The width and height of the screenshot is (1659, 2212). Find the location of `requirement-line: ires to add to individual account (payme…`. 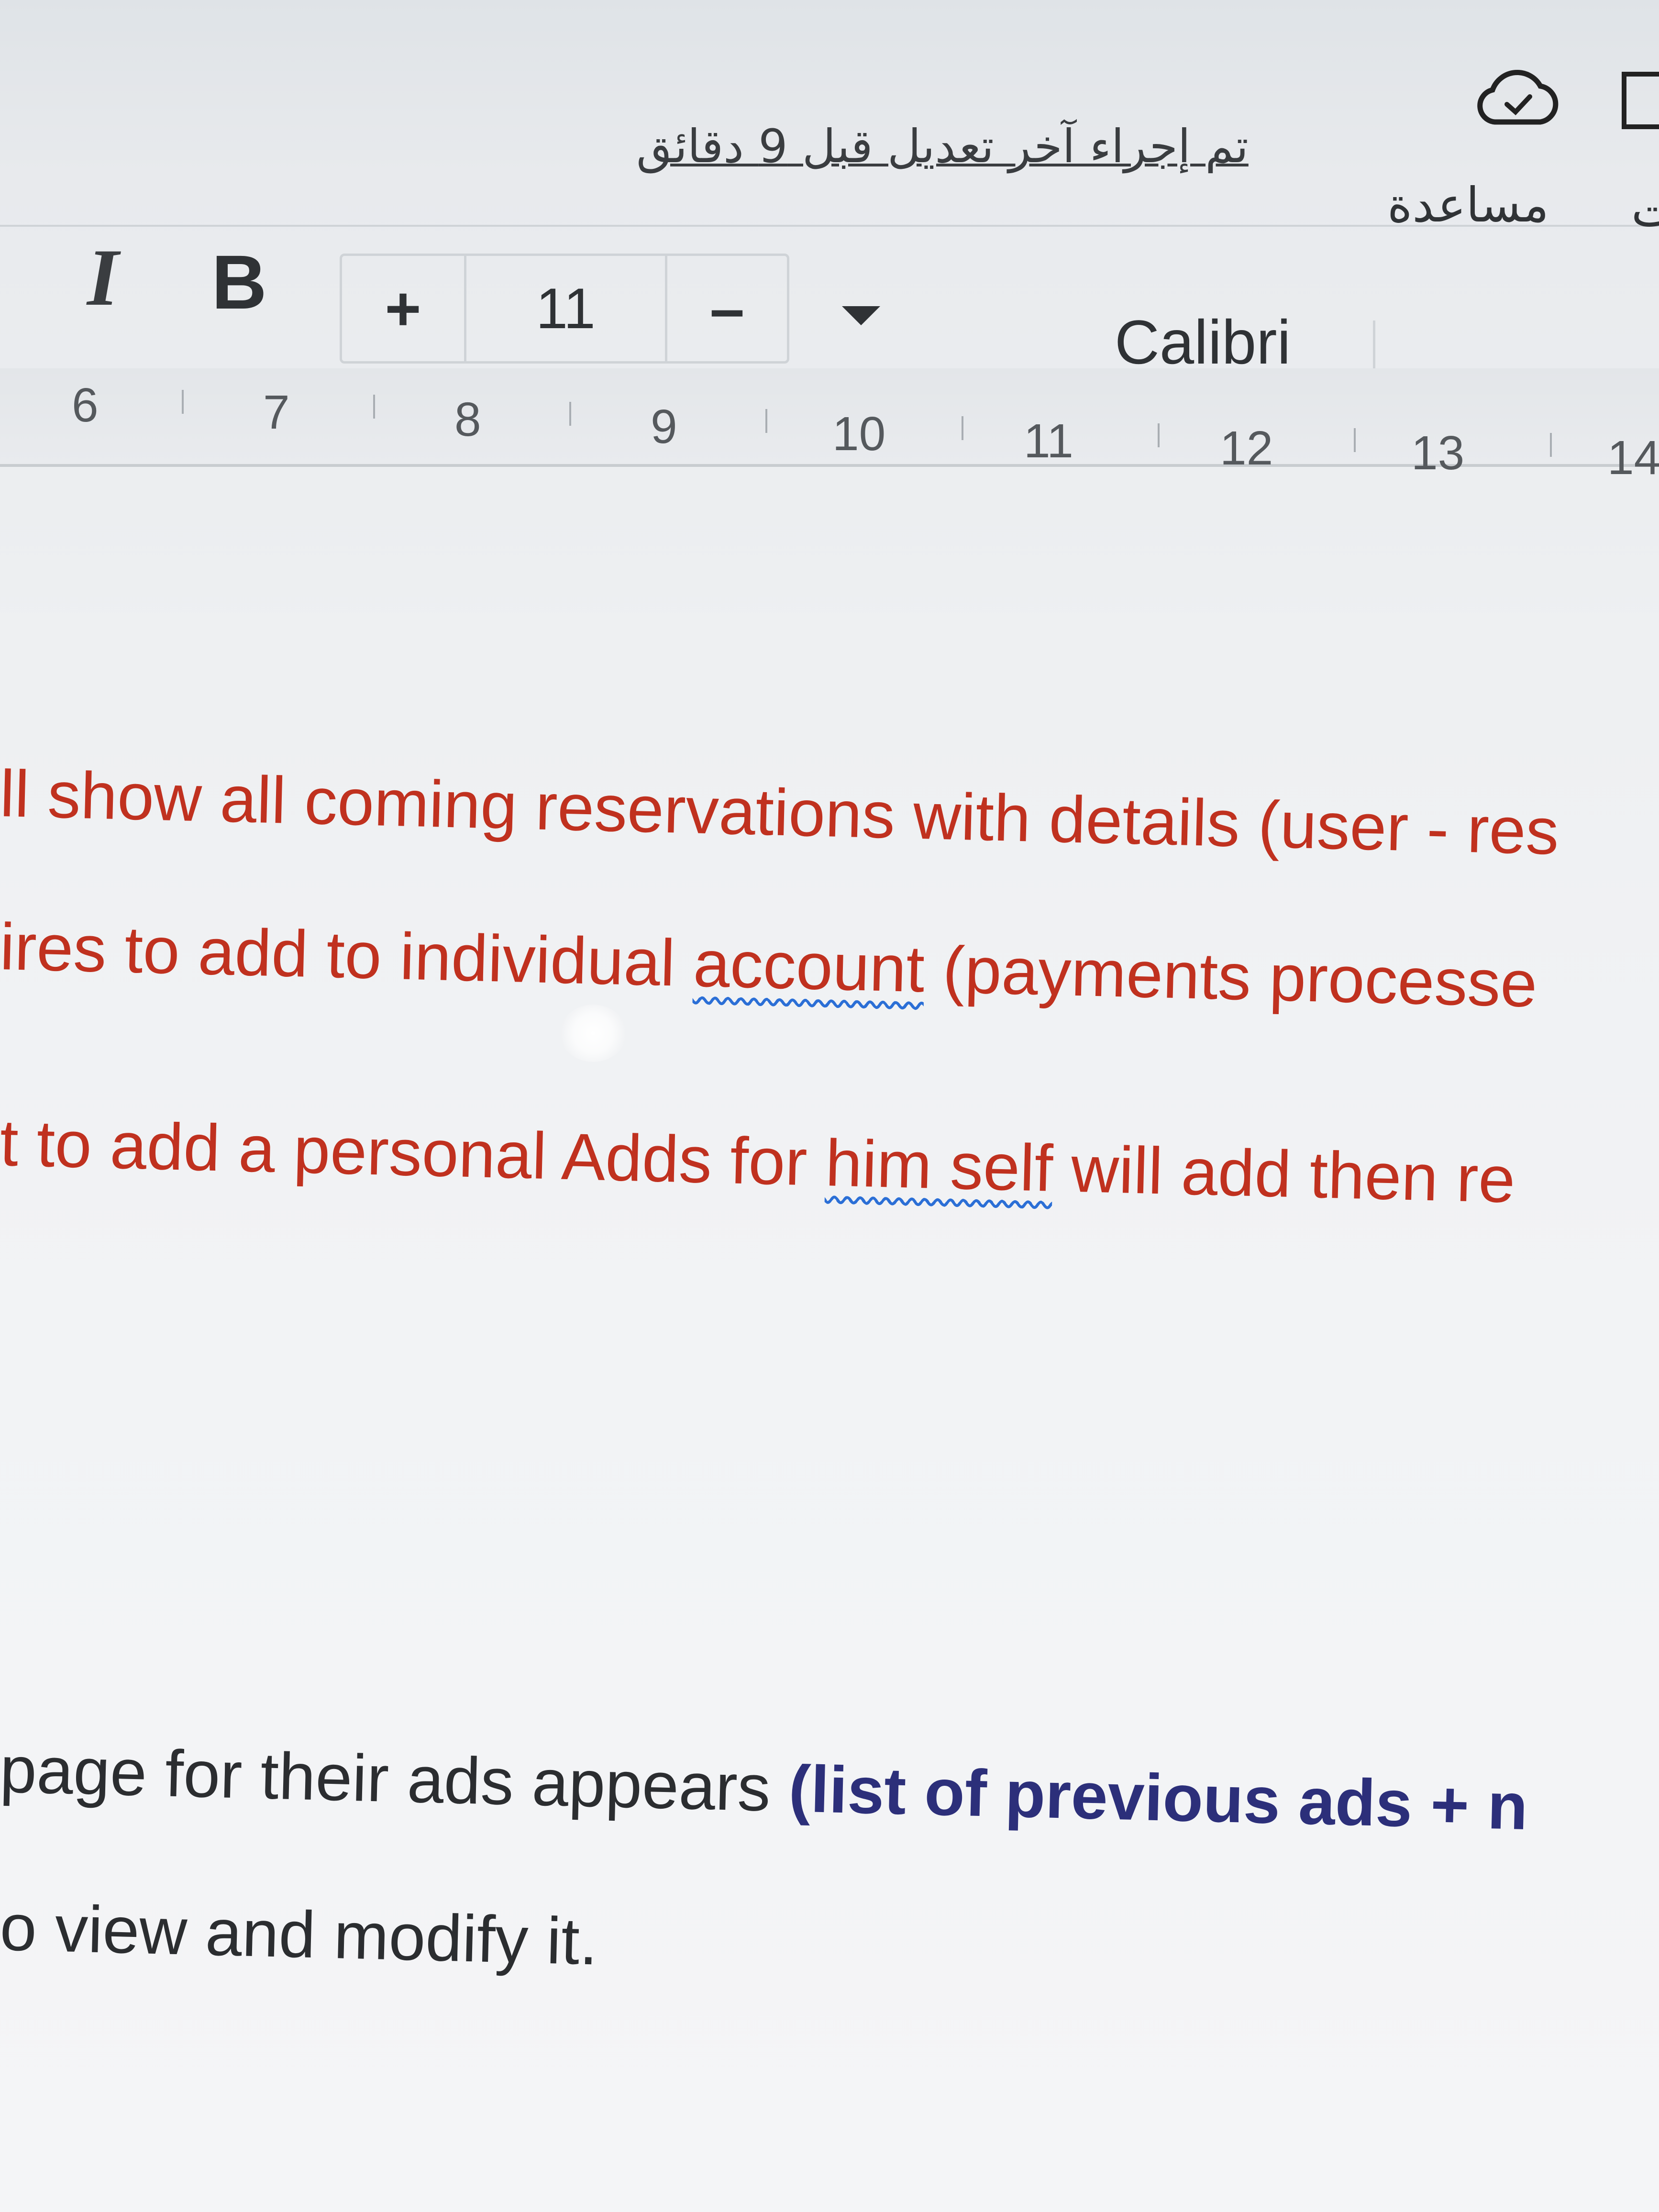

requirement-line: ires to add to individual account (payme… is located at coordinates (769, 965).